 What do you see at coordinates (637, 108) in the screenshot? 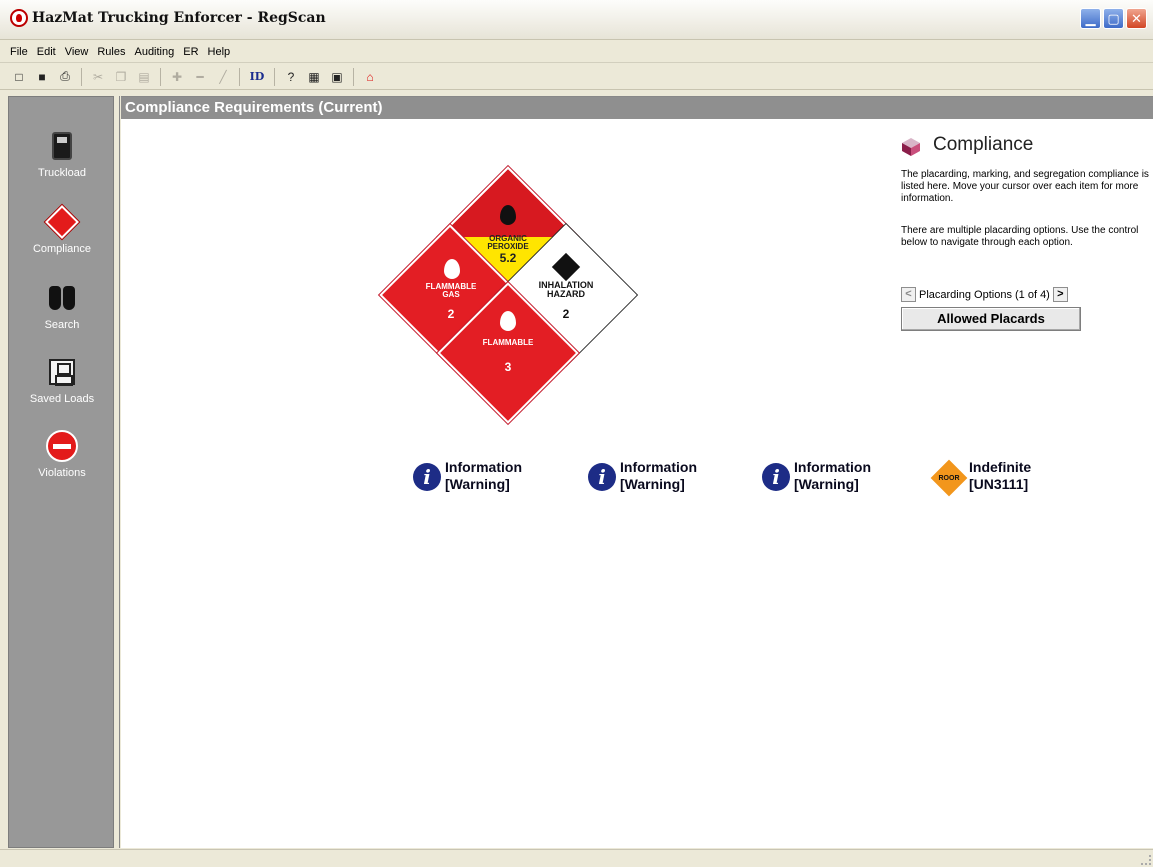
I see `section-header: Compliance Requirements (Current)` at bounding box center [637, 108].